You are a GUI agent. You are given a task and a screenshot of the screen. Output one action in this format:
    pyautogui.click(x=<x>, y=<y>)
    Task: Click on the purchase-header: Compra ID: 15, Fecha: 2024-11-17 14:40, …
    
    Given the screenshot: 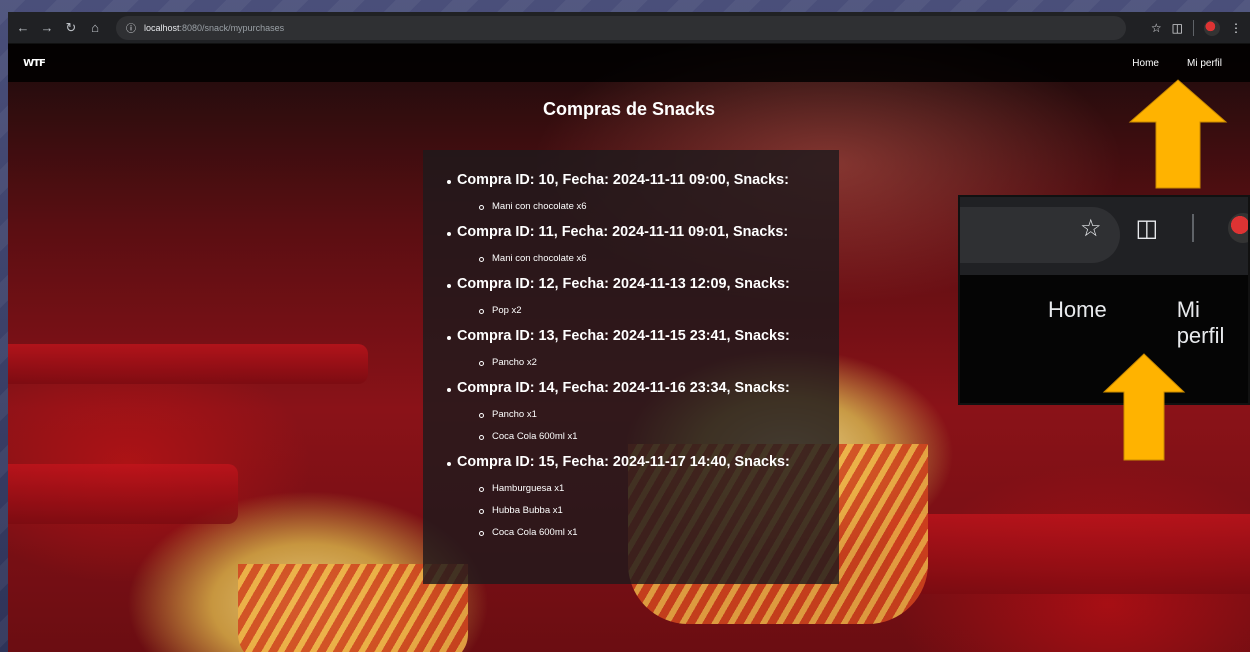 What is the action you would take?
    pyautogui.click(x=643, y=462)
    